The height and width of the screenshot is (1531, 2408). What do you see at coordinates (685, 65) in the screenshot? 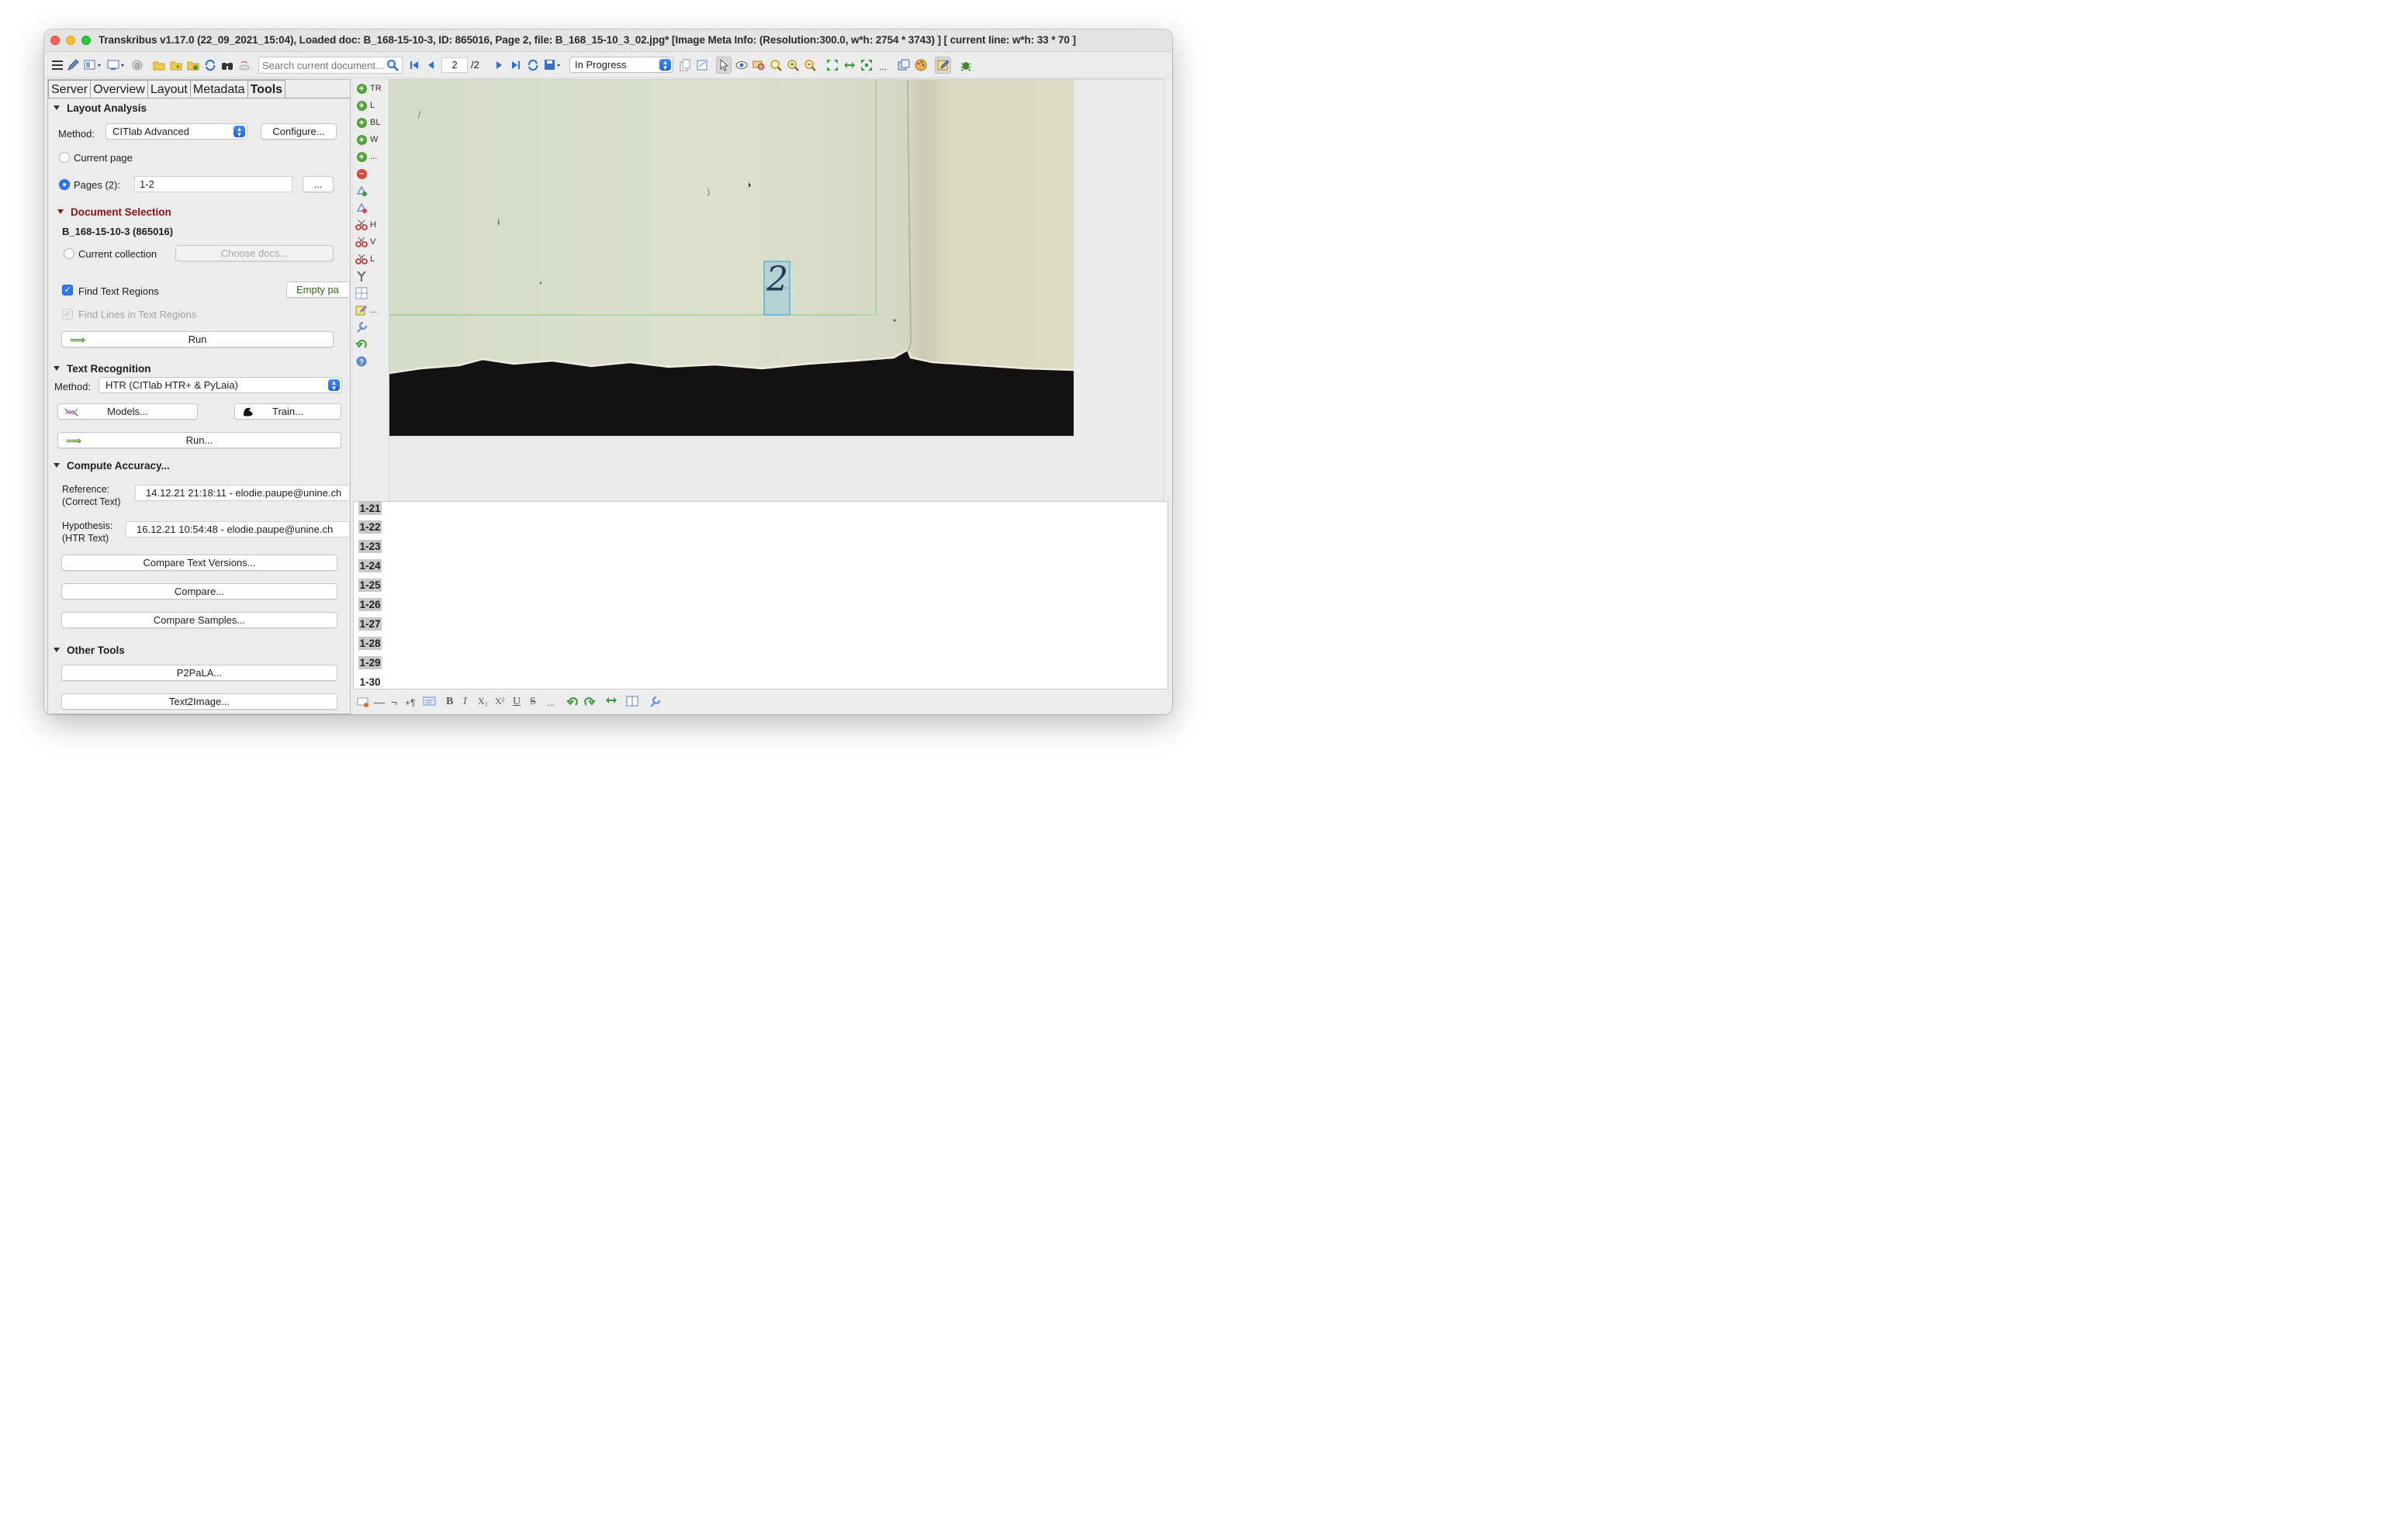
I see `copy-page-icon` at bounding box center [685, 65].